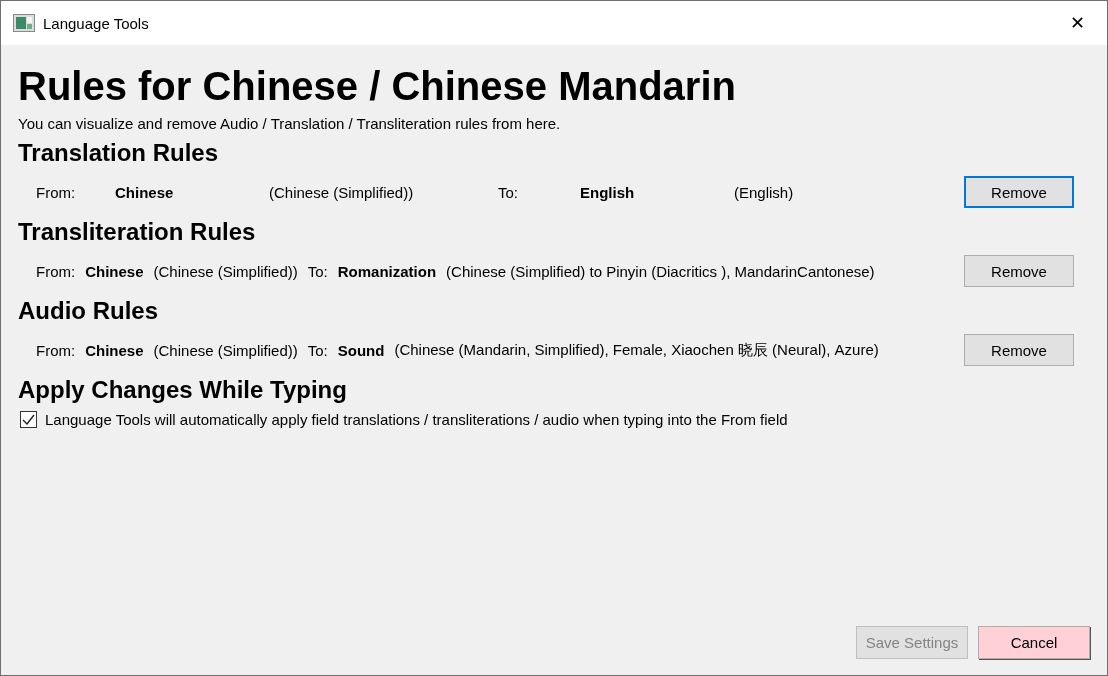 The image size is (1108, 676). What do you see at coordinates (660, 271) in the screenshot?
I see `to-detail: (Chinese (Simplified) to Pinyin (Diacritics ), MandarinCantonese)` at bounding box center [660, 271].